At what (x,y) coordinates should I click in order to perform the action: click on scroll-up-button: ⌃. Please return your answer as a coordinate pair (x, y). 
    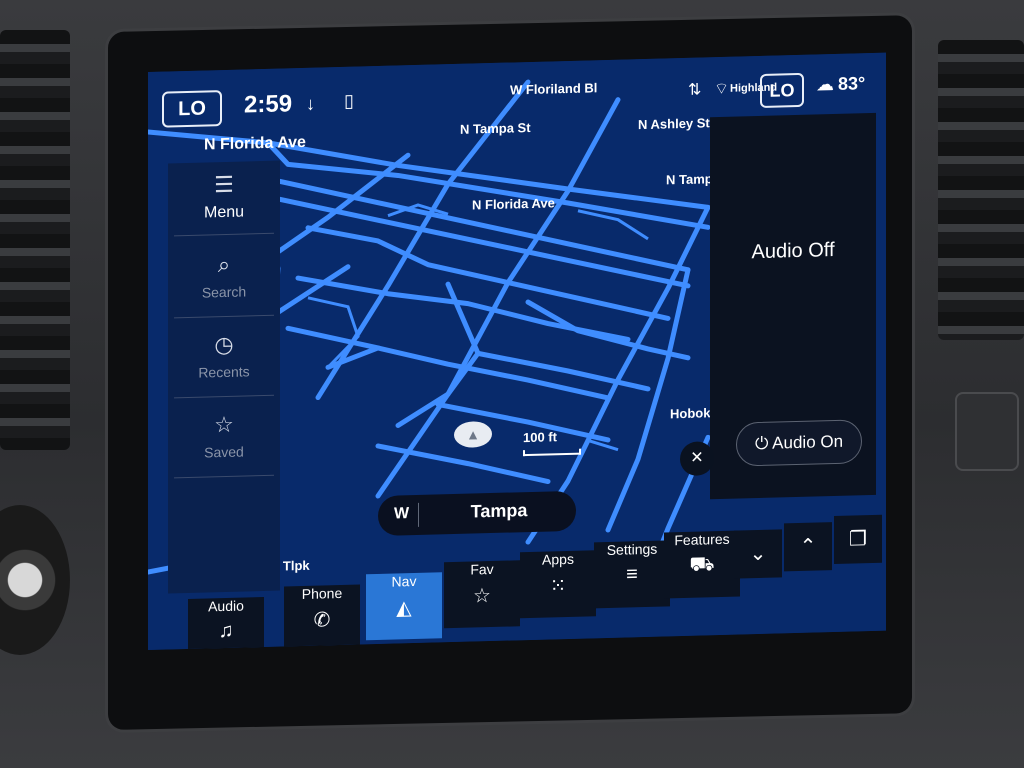
    Looking at the image, I should click on (808, 547).